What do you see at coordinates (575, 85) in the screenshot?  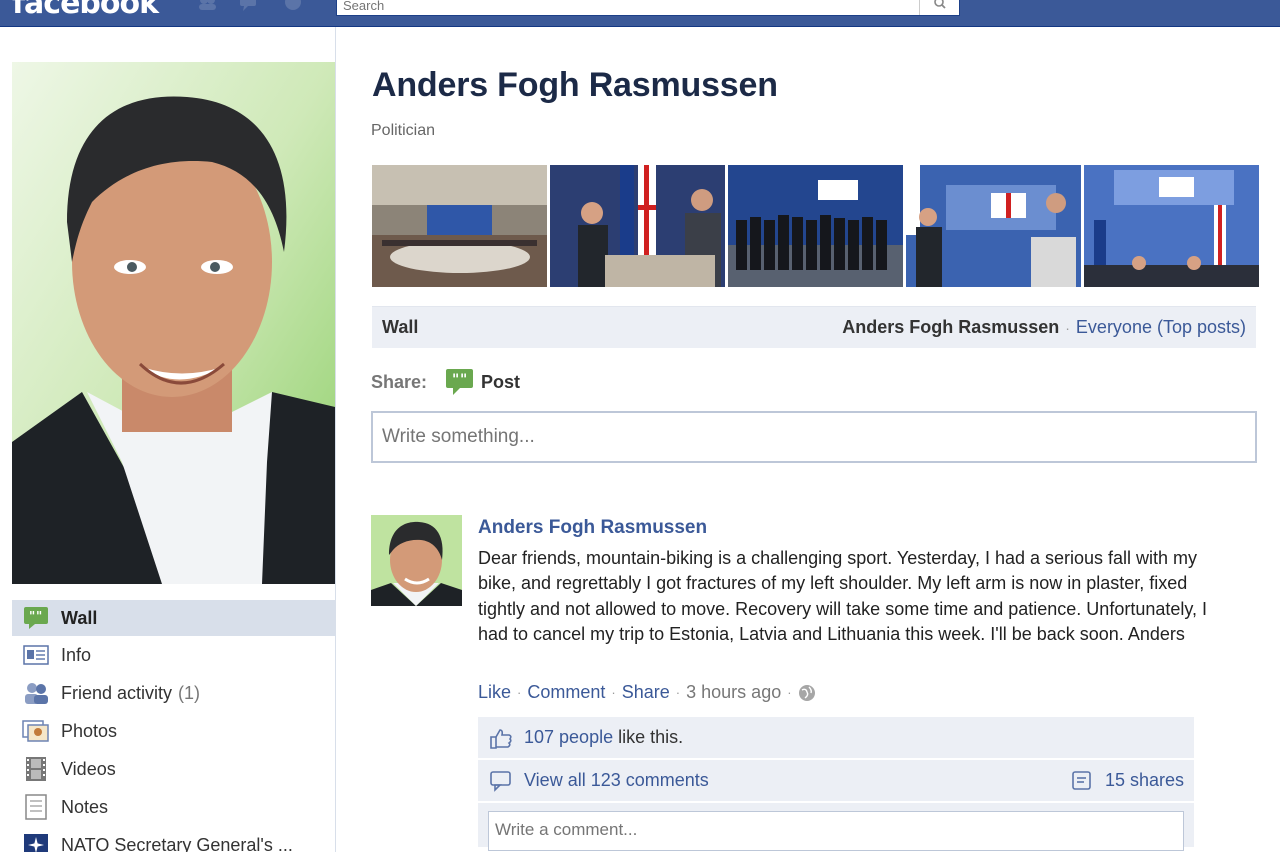 I see `page-title: Anders Fogh Rasmussen` at bounding box center [575, 85].